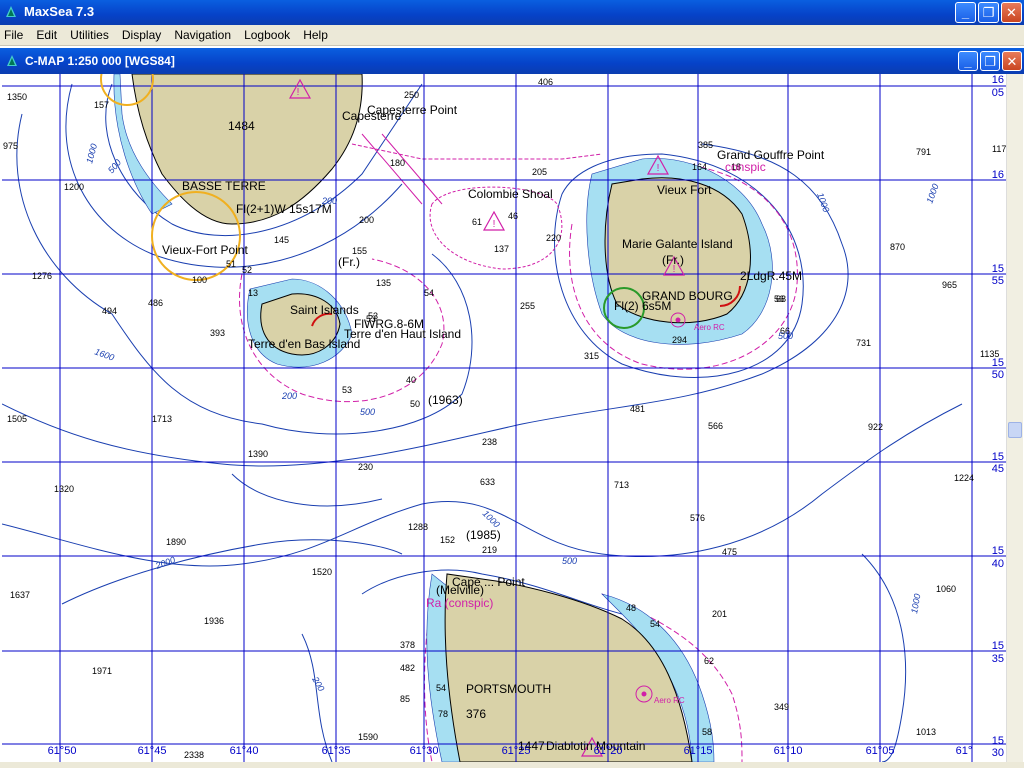  What do you see at coordinates (336, 751) in the screenshot?
I see `svg-text: 61°35` at bounding box center [336, 751].